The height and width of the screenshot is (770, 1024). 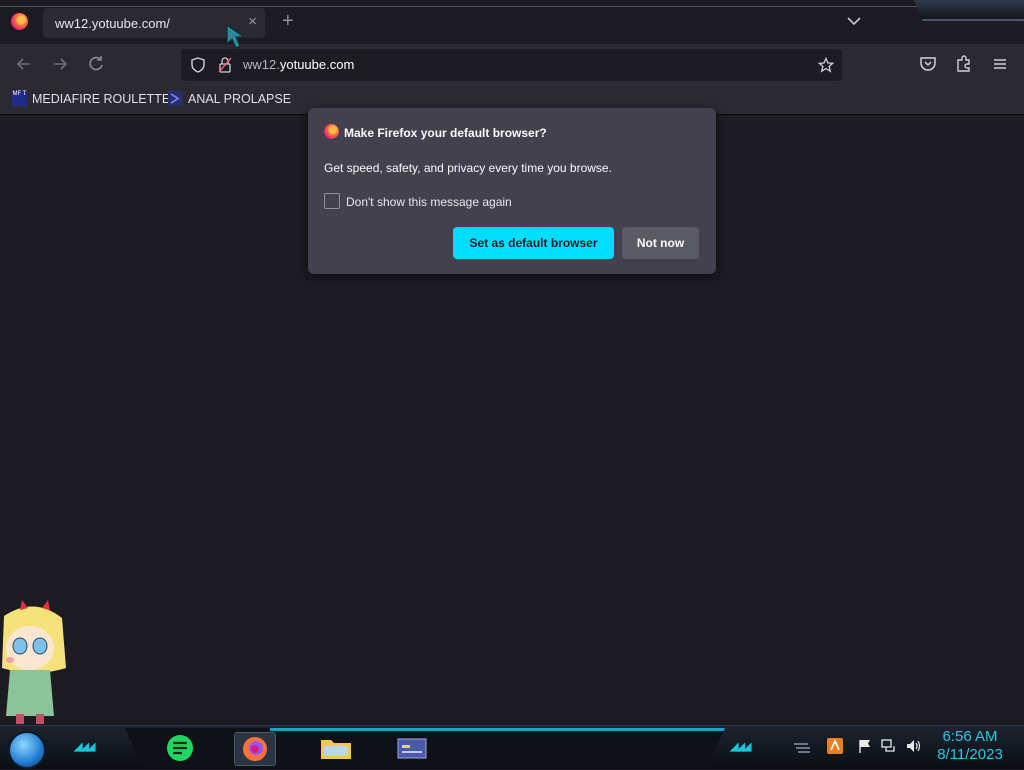 I want to click on notes-app-icon, so click(x=180, y=748).